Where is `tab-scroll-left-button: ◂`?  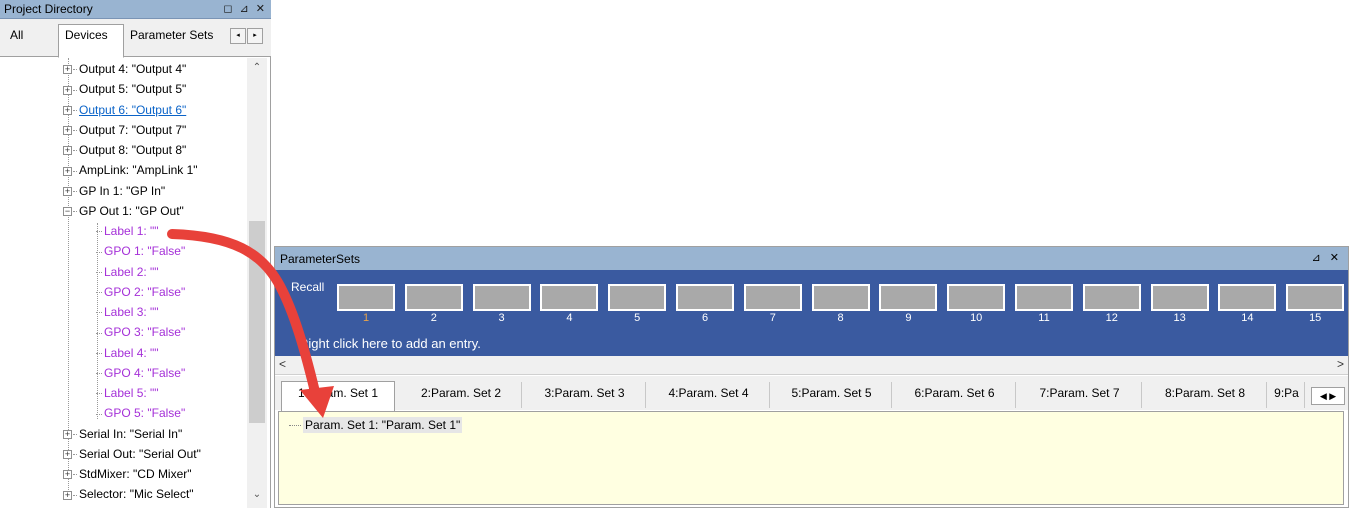
tab-scroll-left-button: ◂ is located at coordinates (238, 36).